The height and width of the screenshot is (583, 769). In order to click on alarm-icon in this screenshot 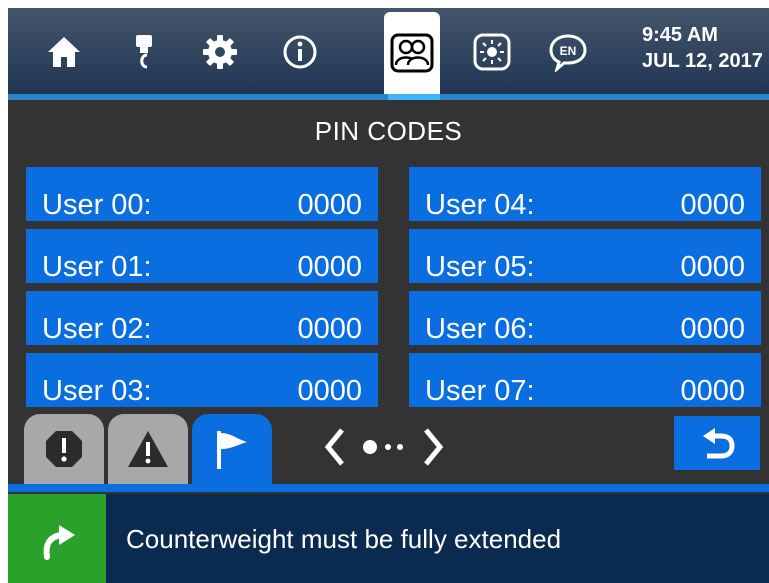, I will do `click(64, 449)`.